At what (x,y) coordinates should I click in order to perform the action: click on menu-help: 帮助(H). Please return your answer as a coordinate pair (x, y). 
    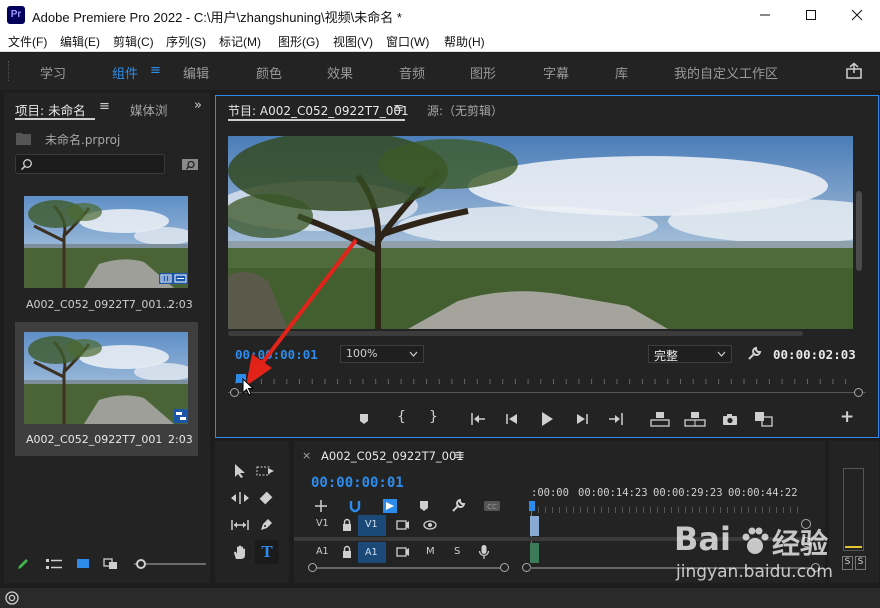
    Looking at the image, I should click on (464, 41).